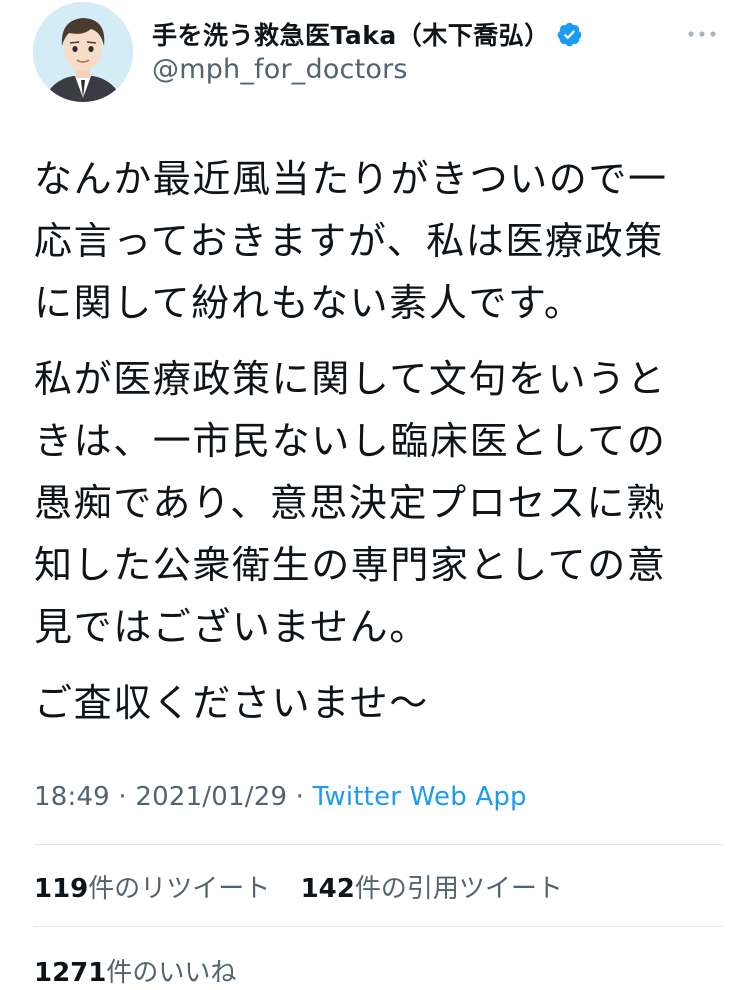 Image resolution: width=750 pixels, height=990 pixels. What do you see at coordinates (309, 303) in the screenshot?
I see `tweet-line: に関して紛れもない素人です。` at bounding box center [309, 303].